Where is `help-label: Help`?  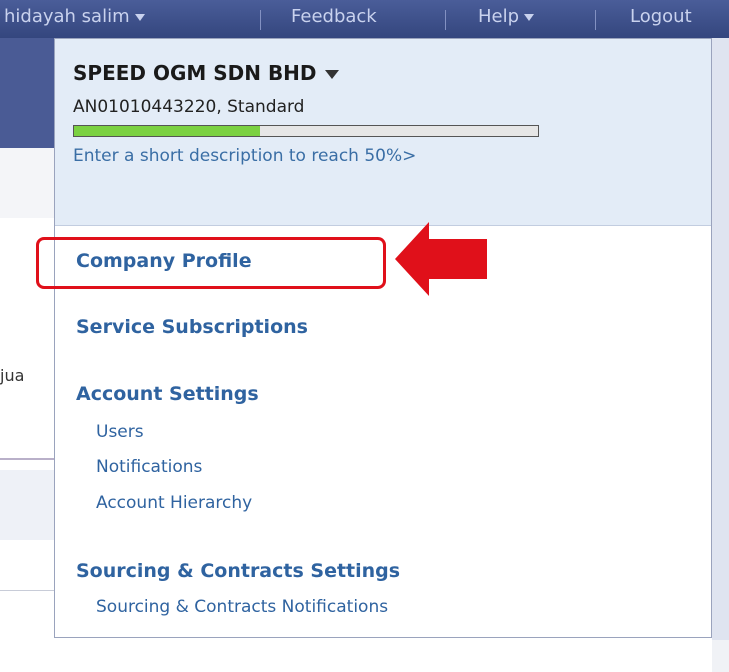 help-label: Help is located at coordinates (499, 16).